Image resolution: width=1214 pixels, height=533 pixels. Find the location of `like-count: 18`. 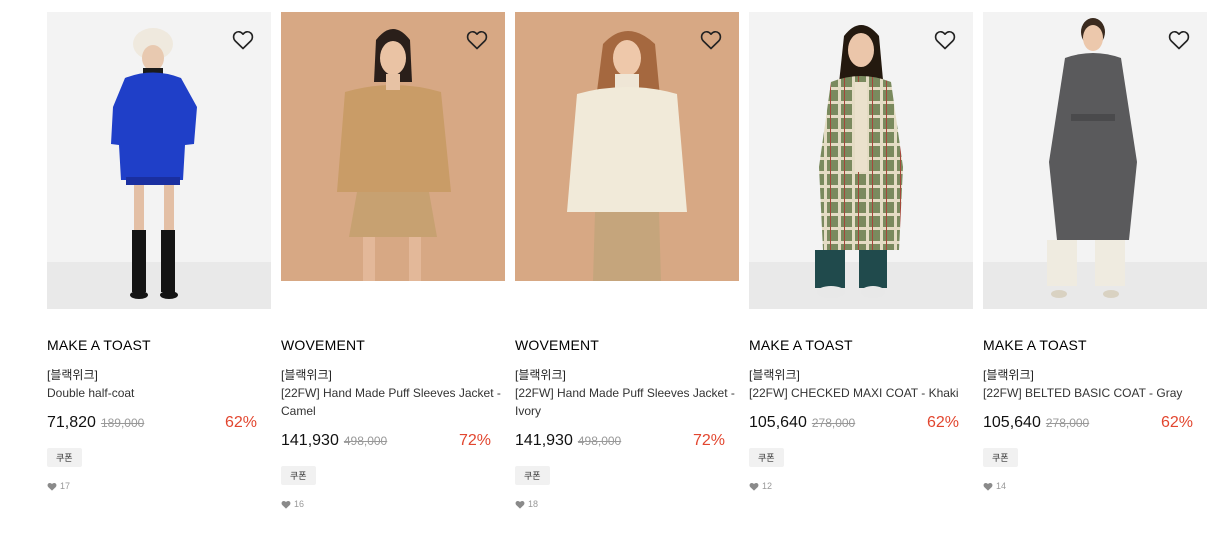

like-count: 18 is located at coordinates (627, 504).